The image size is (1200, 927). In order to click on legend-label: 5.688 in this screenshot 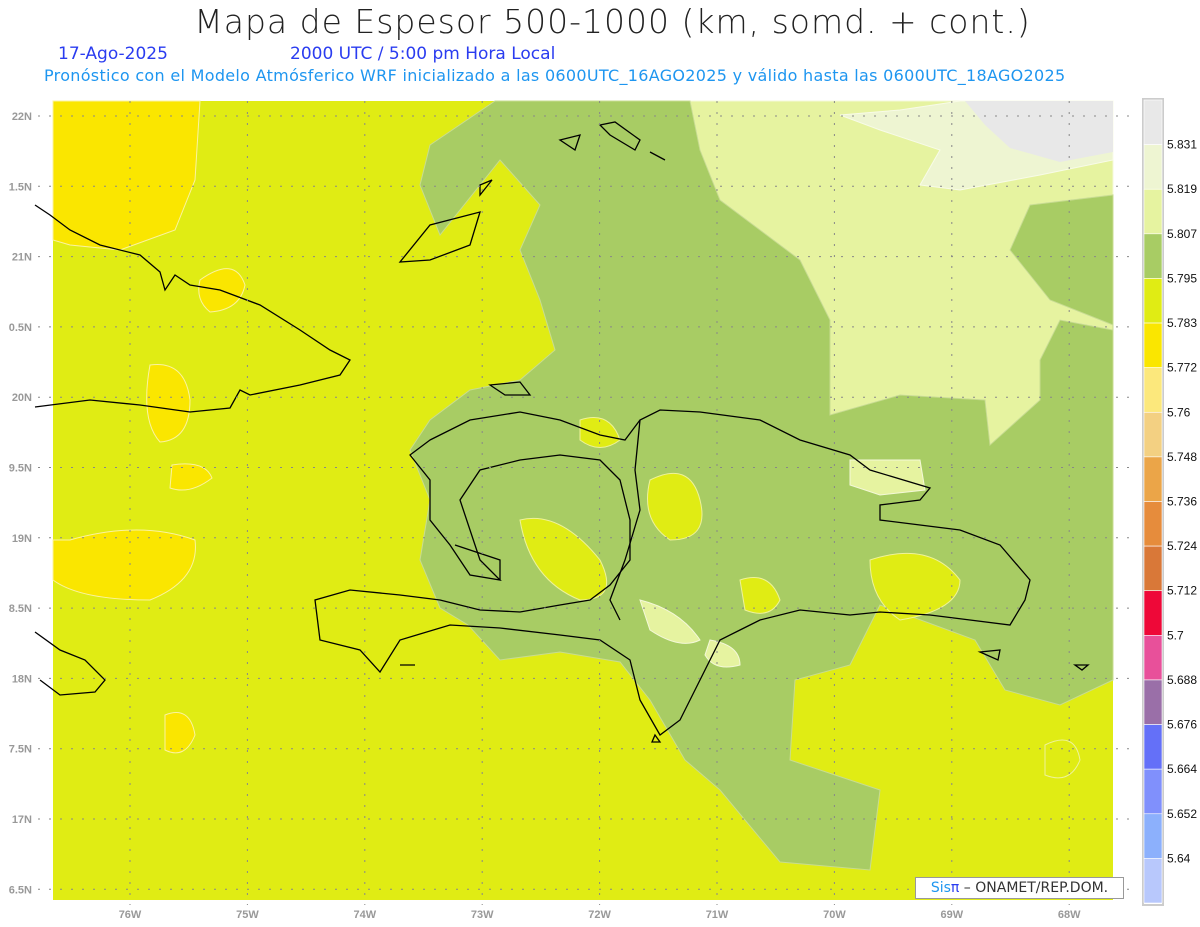, I will do `click(1182, 680)`.